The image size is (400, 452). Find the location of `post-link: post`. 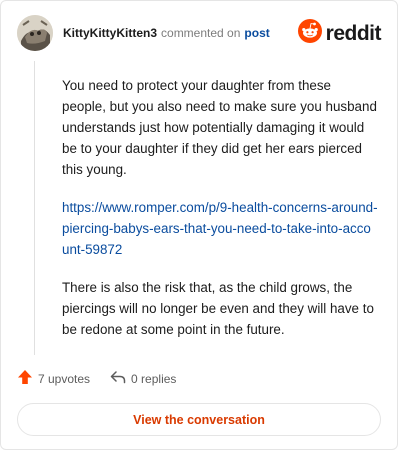

post-link: post is located at coordinates (256, 33).